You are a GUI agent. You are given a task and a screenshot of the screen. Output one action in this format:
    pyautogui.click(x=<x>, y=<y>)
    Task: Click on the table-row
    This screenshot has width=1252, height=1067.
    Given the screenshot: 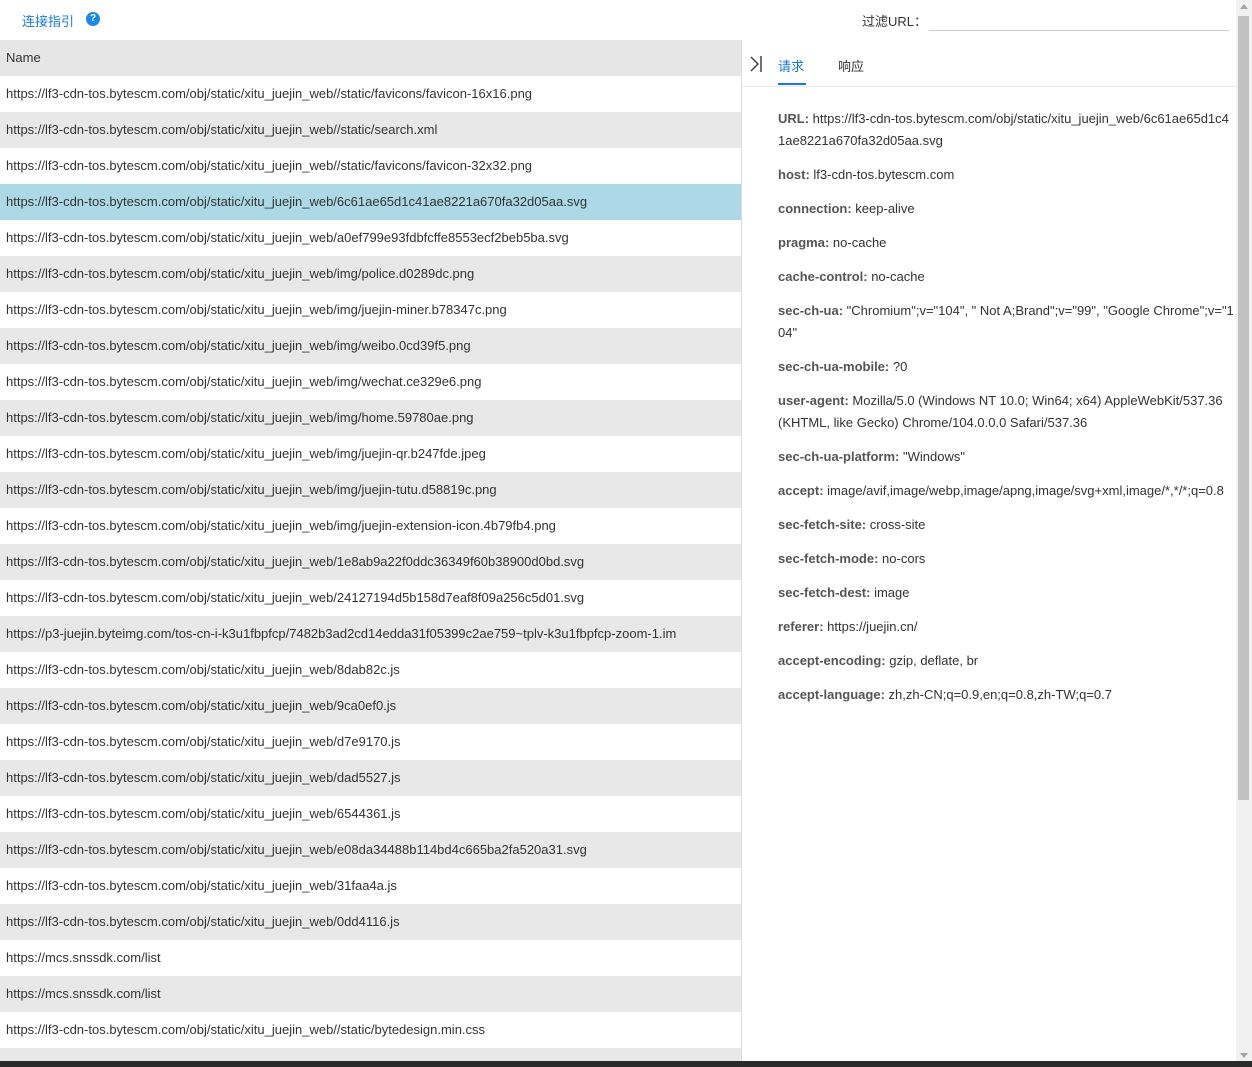 What is the action you would take?
    pyautogui.click(x=370, y=1054)
    